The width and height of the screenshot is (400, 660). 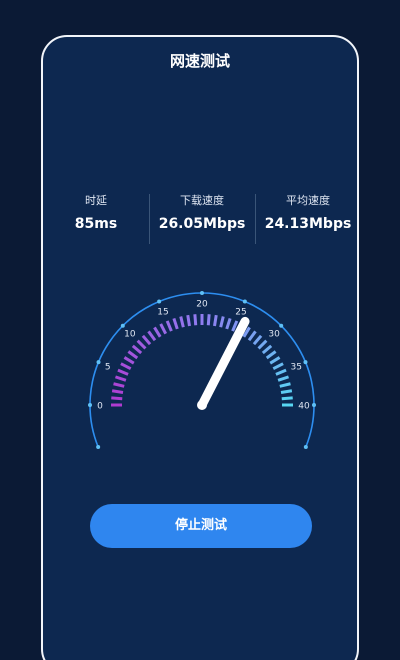 I want to click on gauge-tick-label: 20, so click(x=202, y=305).